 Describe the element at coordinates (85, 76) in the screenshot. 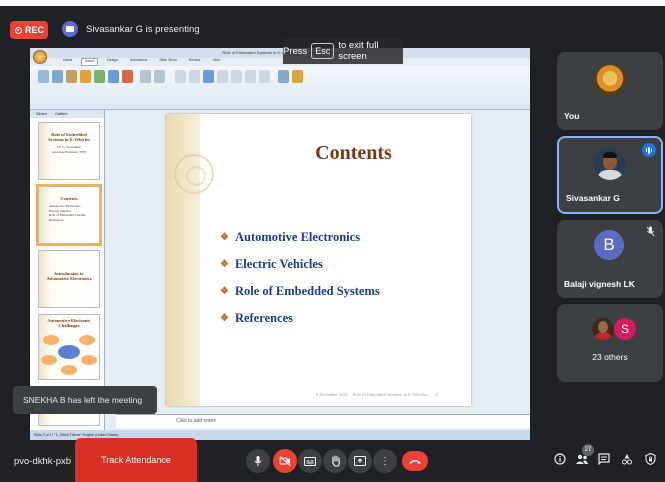

I see `photo-album-icon` at that location.